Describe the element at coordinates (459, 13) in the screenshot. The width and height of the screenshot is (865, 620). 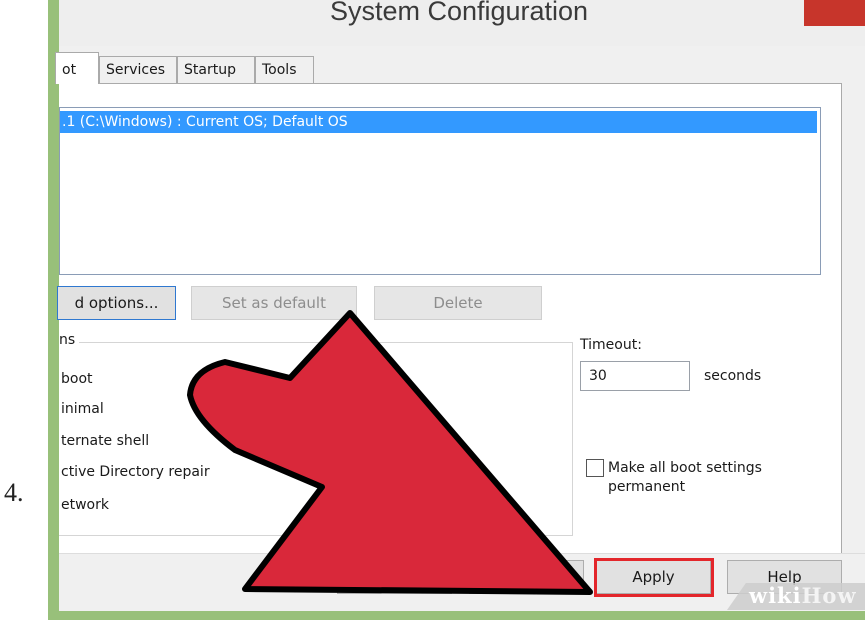
I see `window-title: System Configuration` at that location.